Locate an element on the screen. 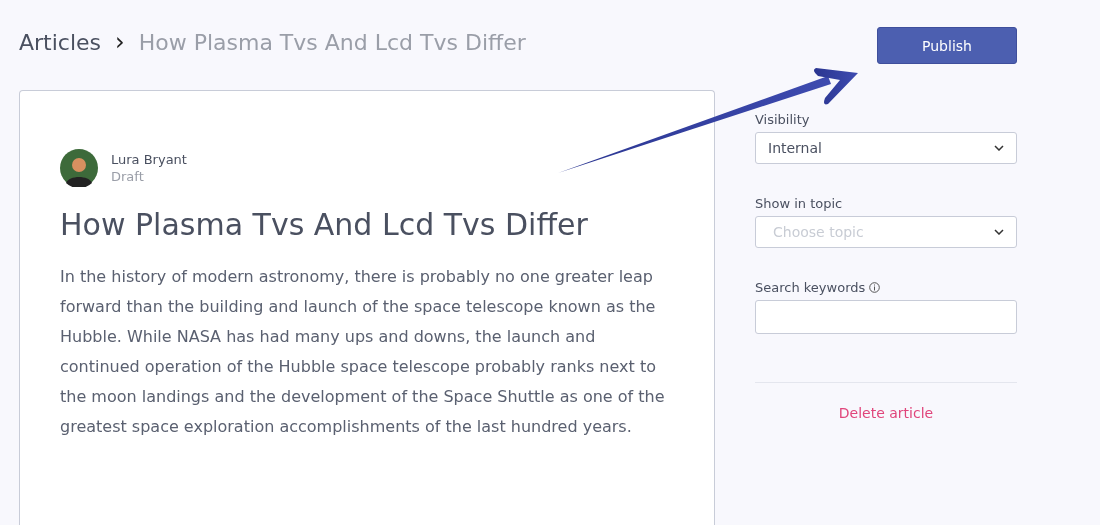 This screenshot has height=525, width=1100. breadcrumb-link: Articles is located at coordinates (60, 42).